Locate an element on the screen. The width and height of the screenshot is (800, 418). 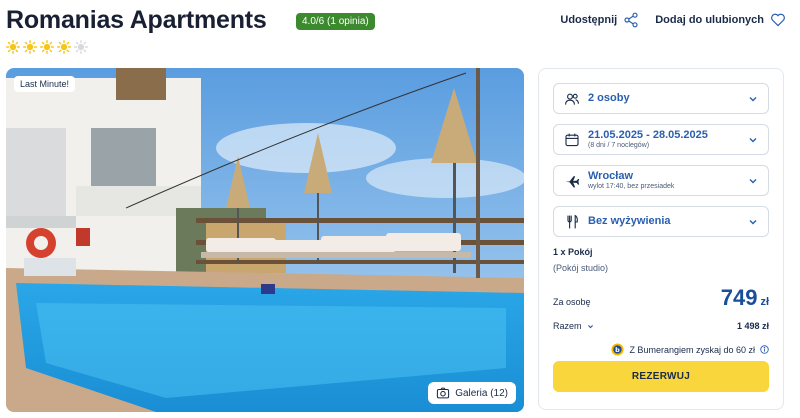
share-button: Udostępnij is located at coordinates (599, 20).